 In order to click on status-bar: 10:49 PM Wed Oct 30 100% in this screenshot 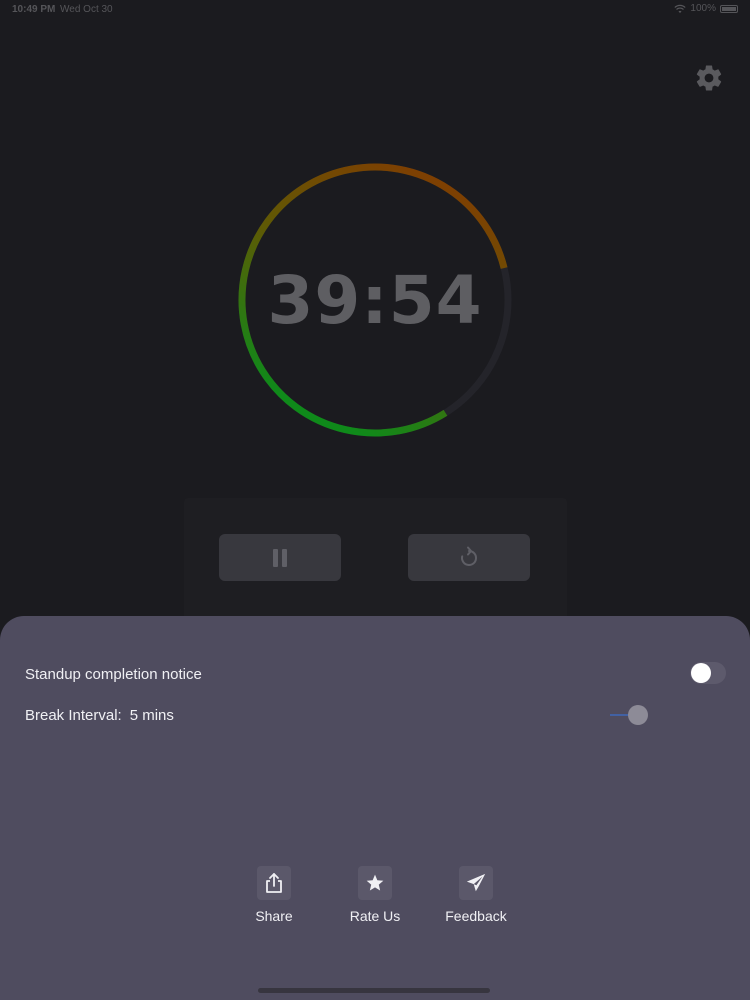, I will do `click(375, 9)`.